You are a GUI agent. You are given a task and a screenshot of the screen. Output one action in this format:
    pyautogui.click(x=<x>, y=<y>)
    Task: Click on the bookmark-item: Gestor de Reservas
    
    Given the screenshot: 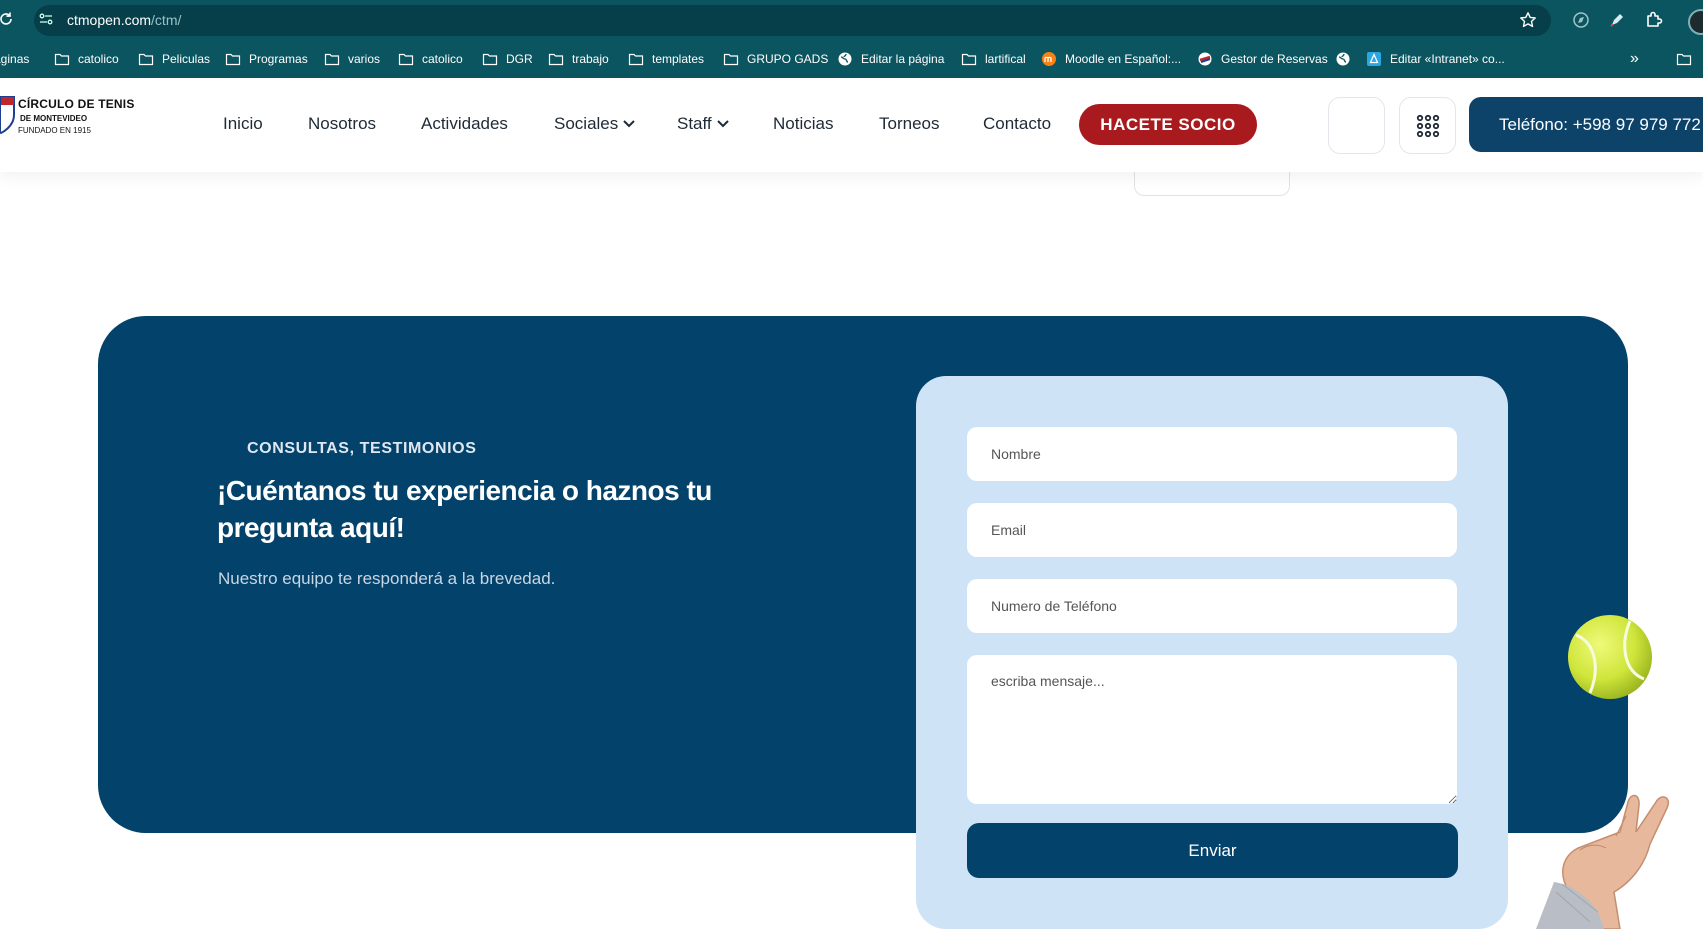 What is the action you would take?
    pyautogui.click(x=1262, y=59)
    